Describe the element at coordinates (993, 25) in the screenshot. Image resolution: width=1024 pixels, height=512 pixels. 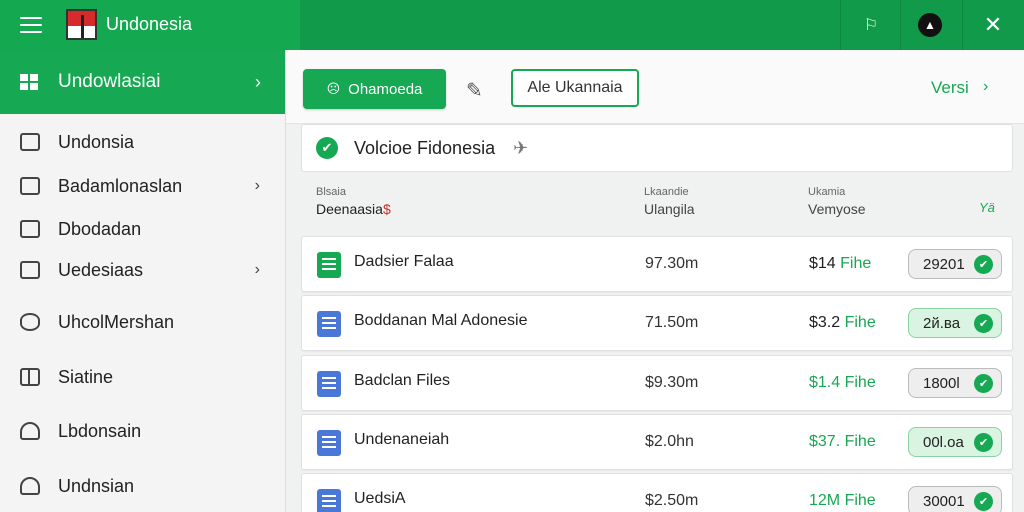
I see `close-icon: ✕` at that location.